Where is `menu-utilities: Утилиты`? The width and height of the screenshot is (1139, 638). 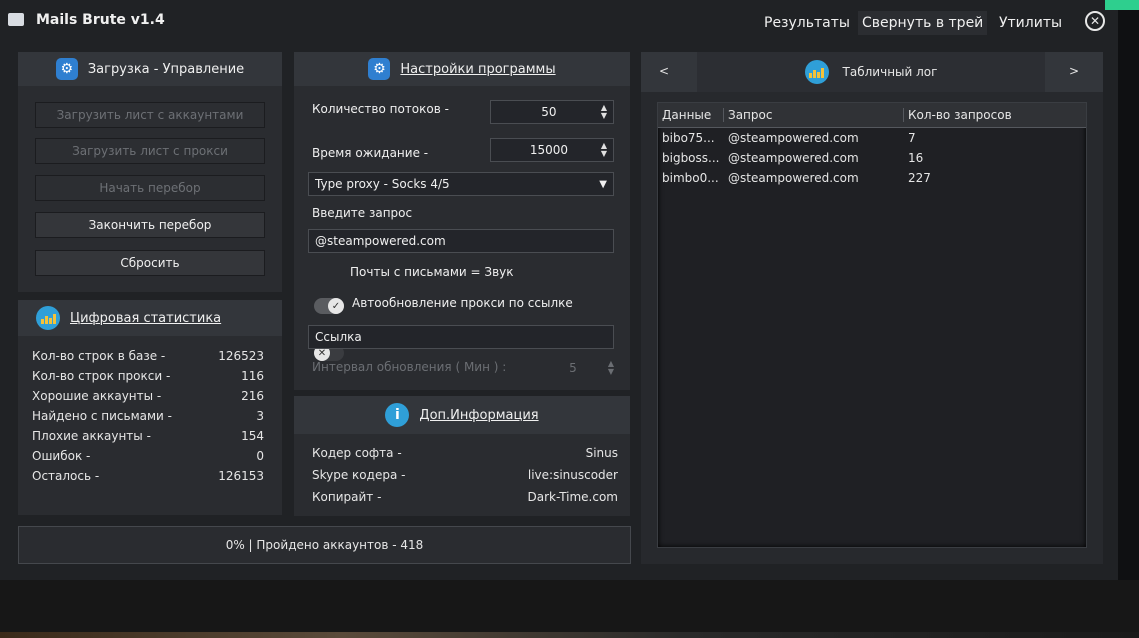 menu-utilities: Утилиты is located at coordinates (1030, 23).